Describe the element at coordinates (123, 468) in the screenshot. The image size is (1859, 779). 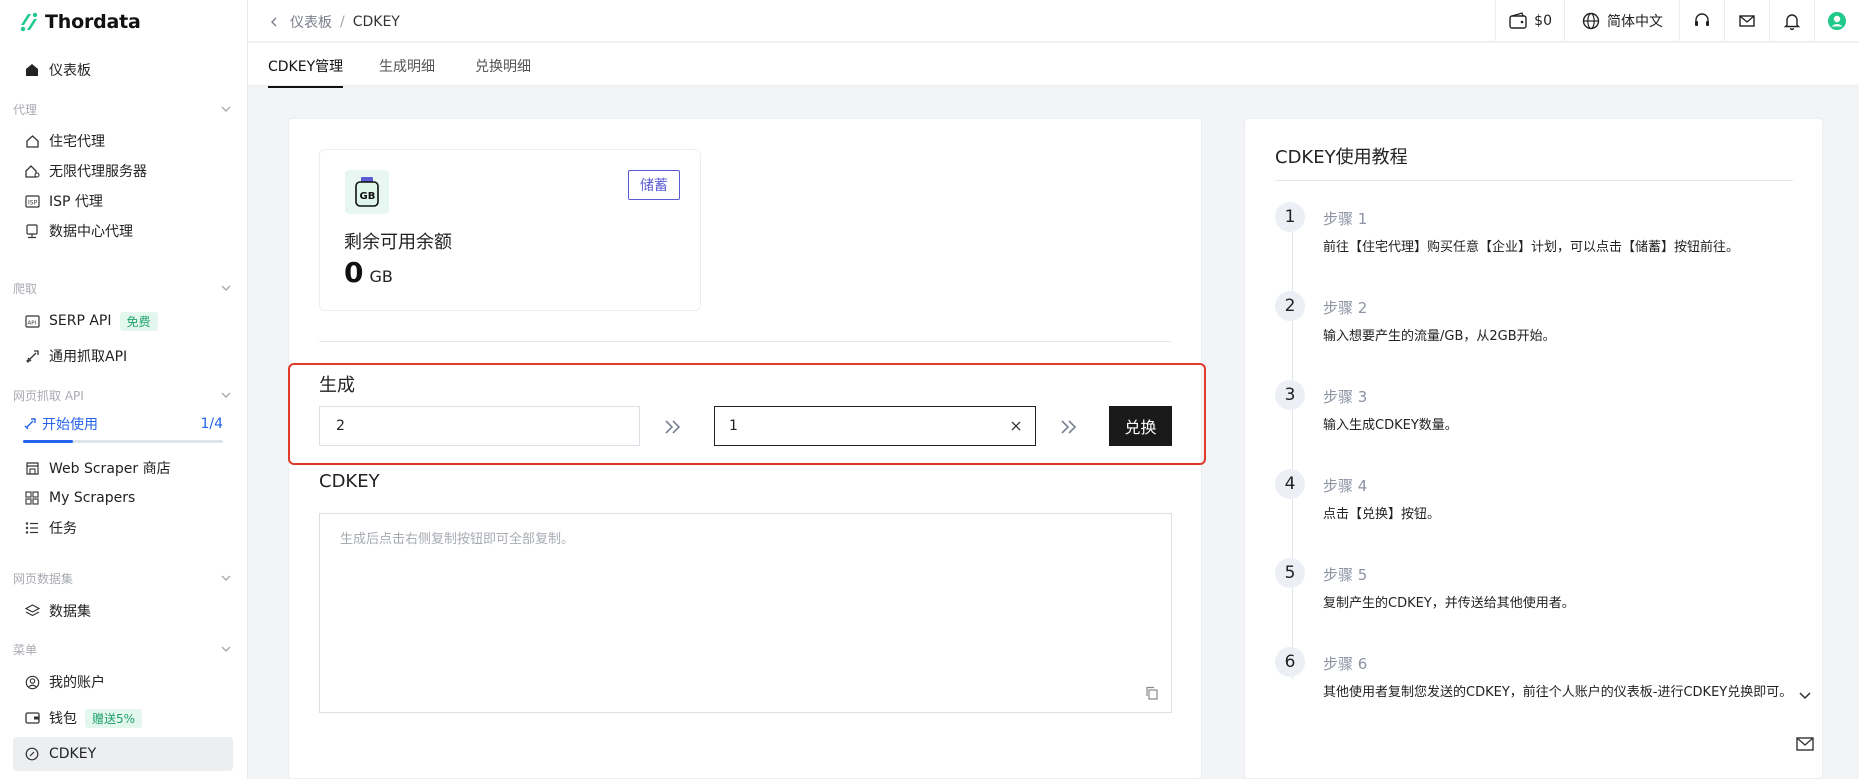
I see `sidebar-item-store: Web Scraper 商店` at that location.